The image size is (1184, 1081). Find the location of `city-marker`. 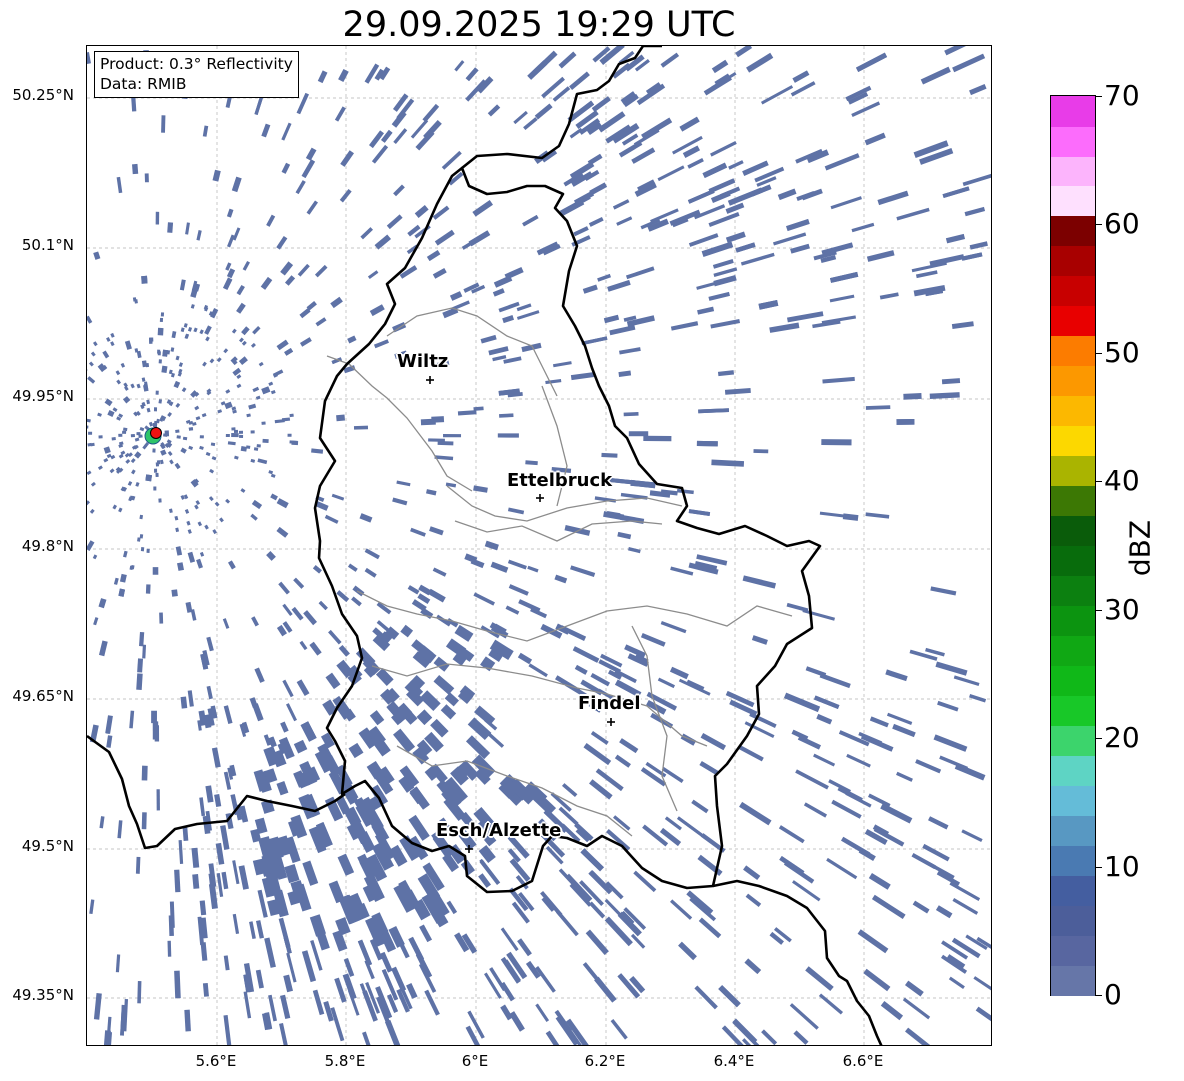

city-marker is located at coordinates (540, 498).